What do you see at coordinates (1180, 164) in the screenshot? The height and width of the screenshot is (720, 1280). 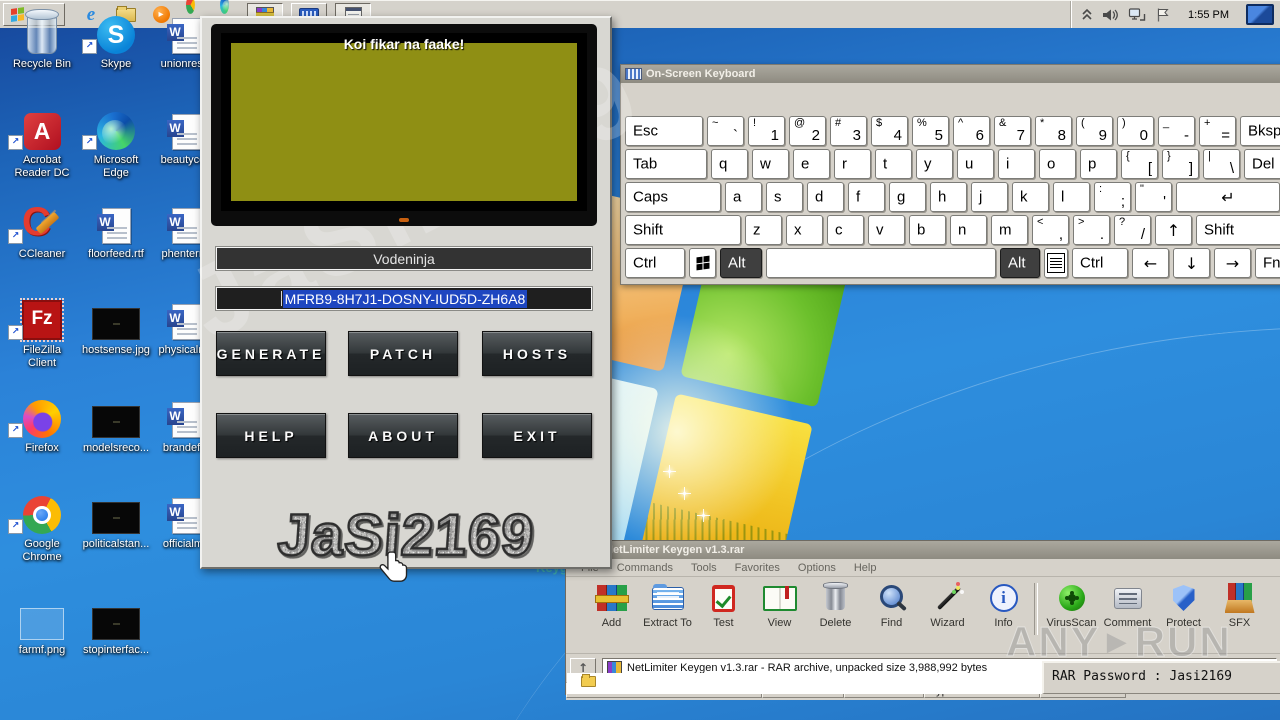 I see `key-]: }]` at bounding box center [1180, 164].